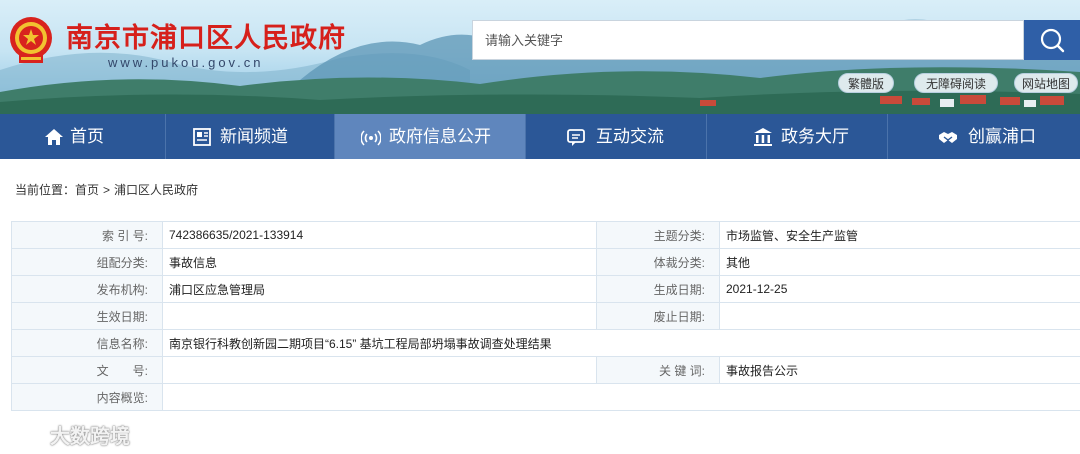  I want to click on watermark-logo-icon, so click(28, 435).